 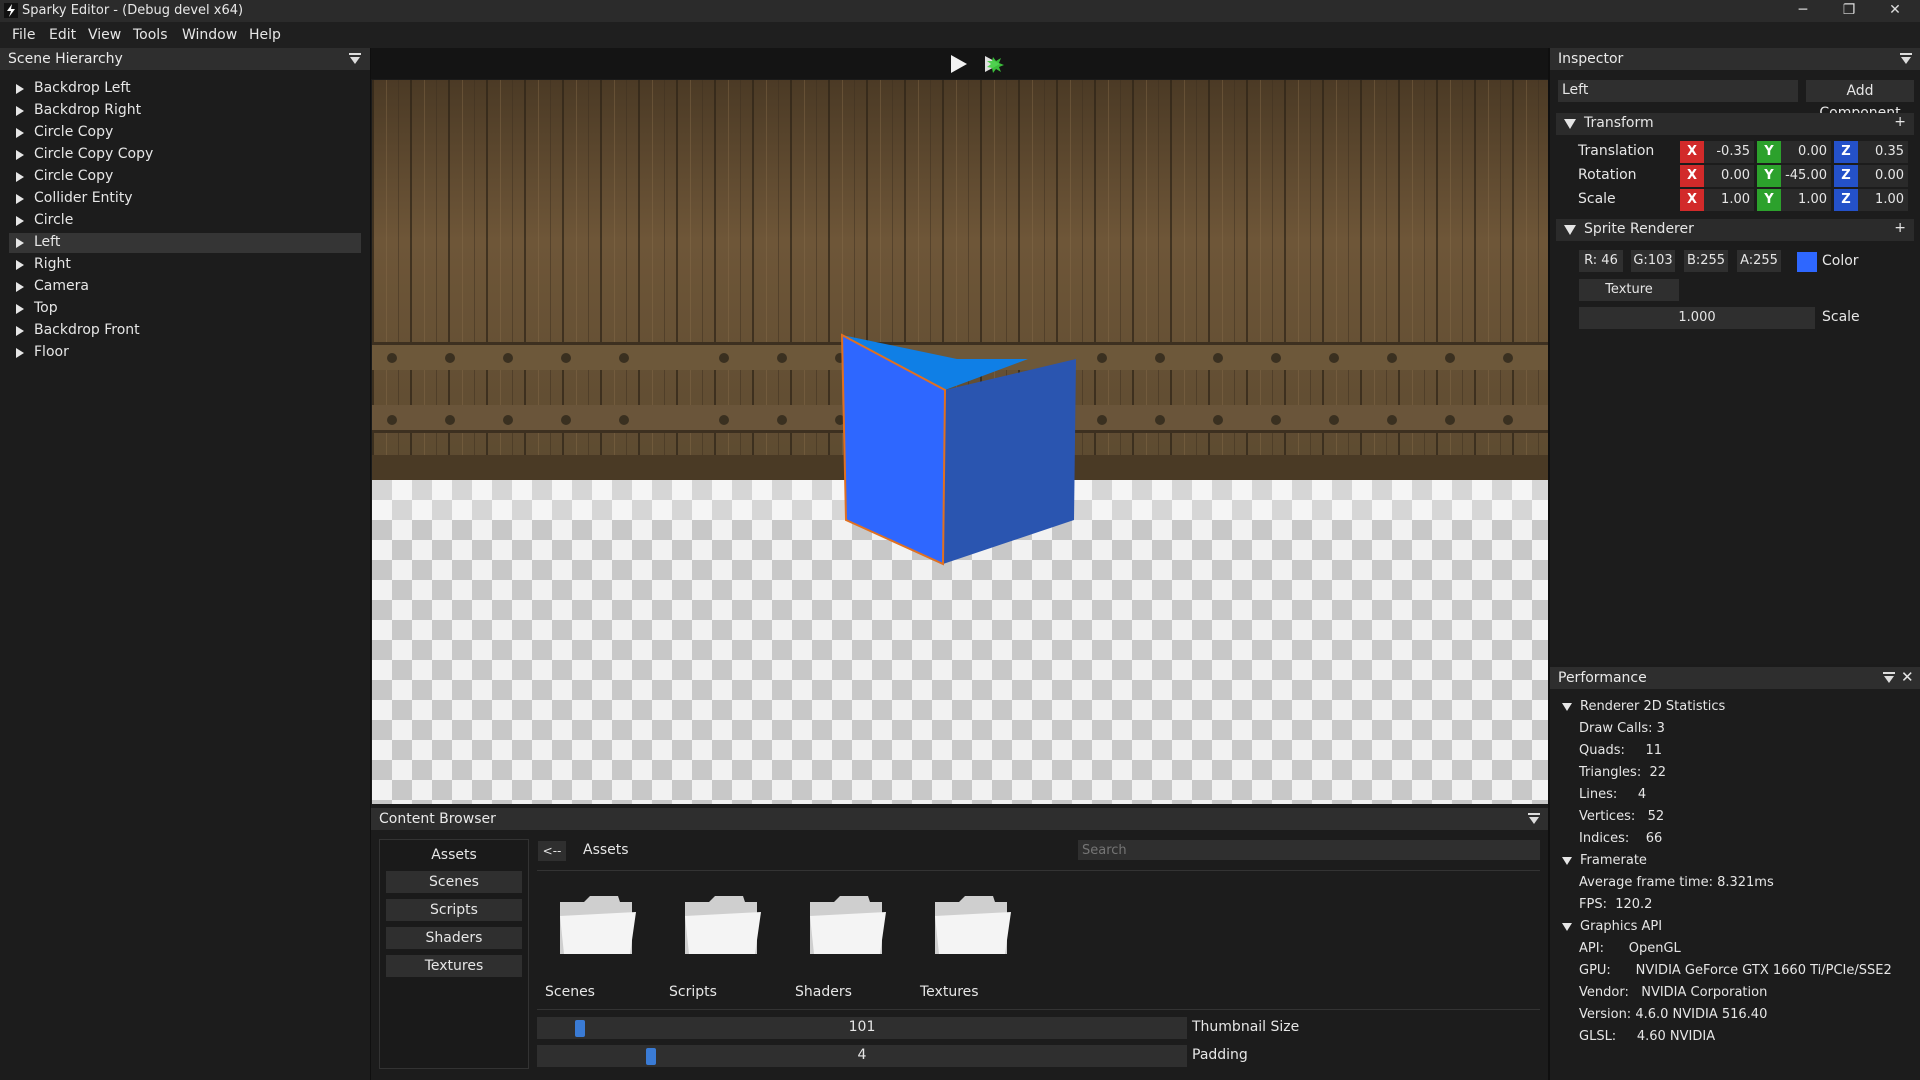 I want to click on sidebar-item-scripts: Scripts, so click(x=454, y=910).